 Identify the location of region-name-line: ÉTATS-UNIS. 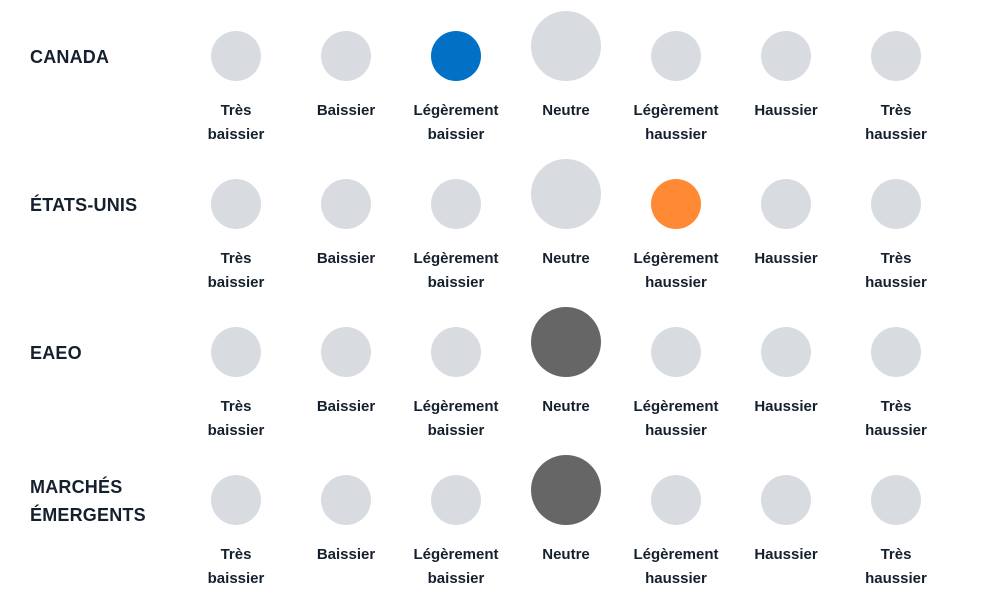
(84, 205).